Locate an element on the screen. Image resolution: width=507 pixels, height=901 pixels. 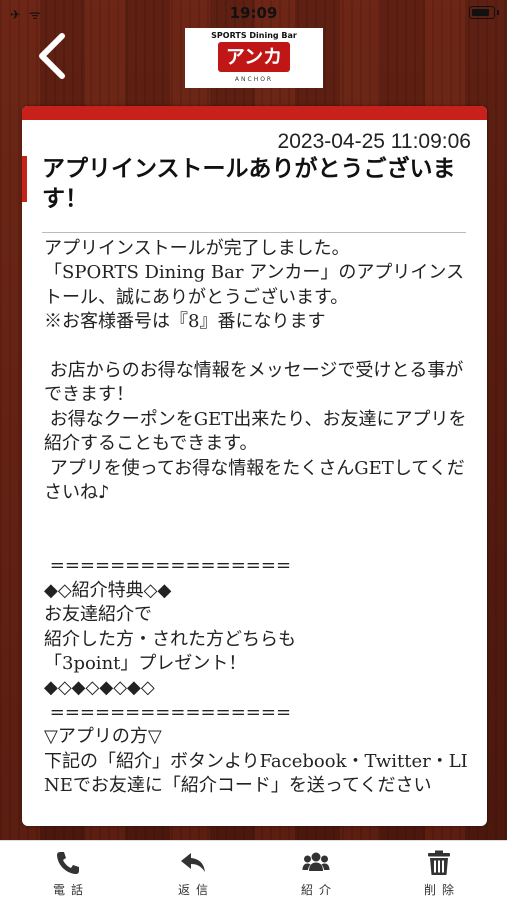
tab-phone: 電話 is located at coordinates (68, 871).